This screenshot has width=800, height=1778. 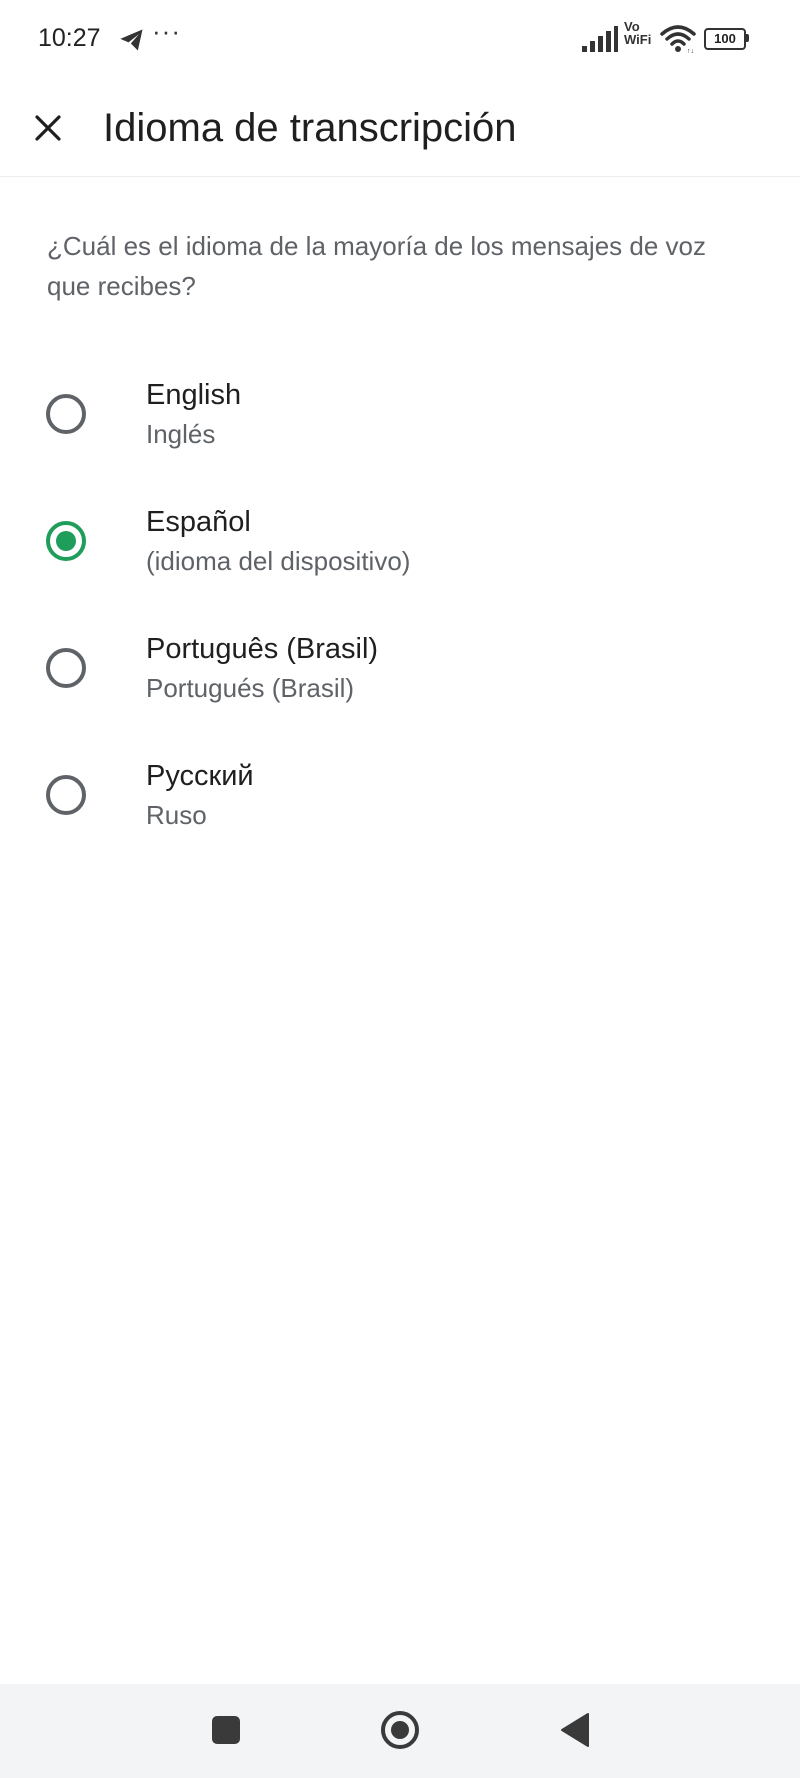 I want to click on page-title: Idioma de transcripción, so click(x=310, y=128).